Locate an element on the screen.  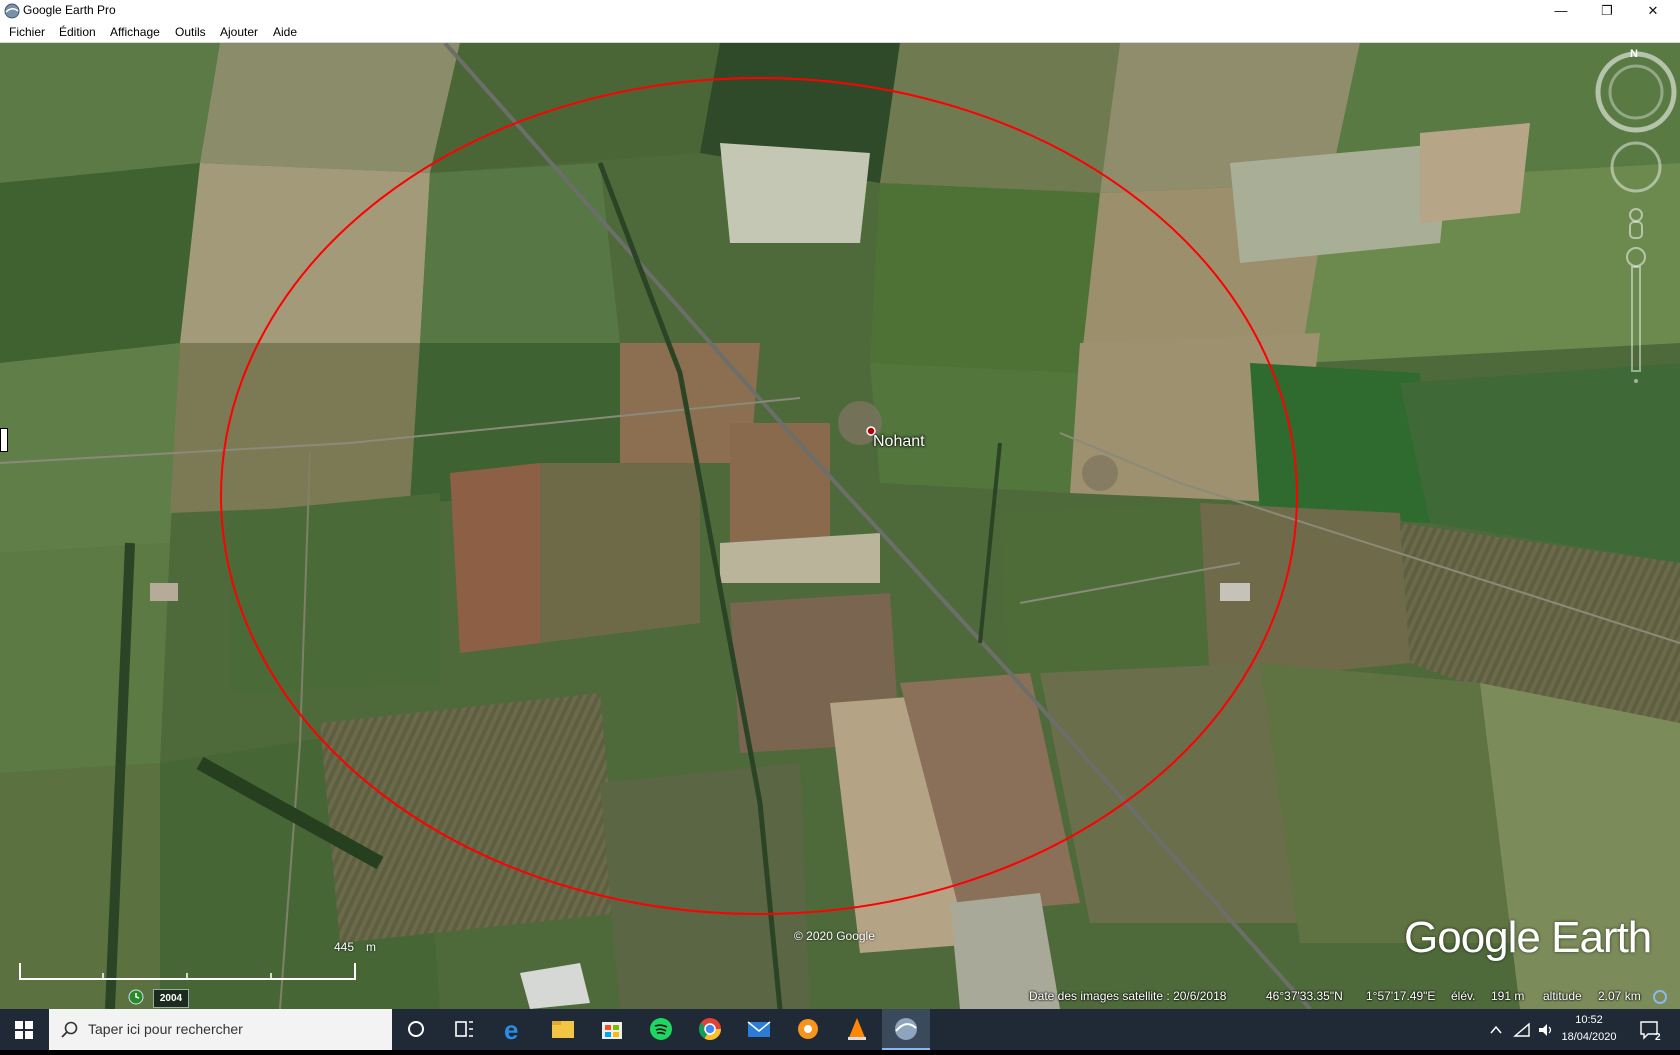
menu-aide: Aide is located at coordinates (285, 32).